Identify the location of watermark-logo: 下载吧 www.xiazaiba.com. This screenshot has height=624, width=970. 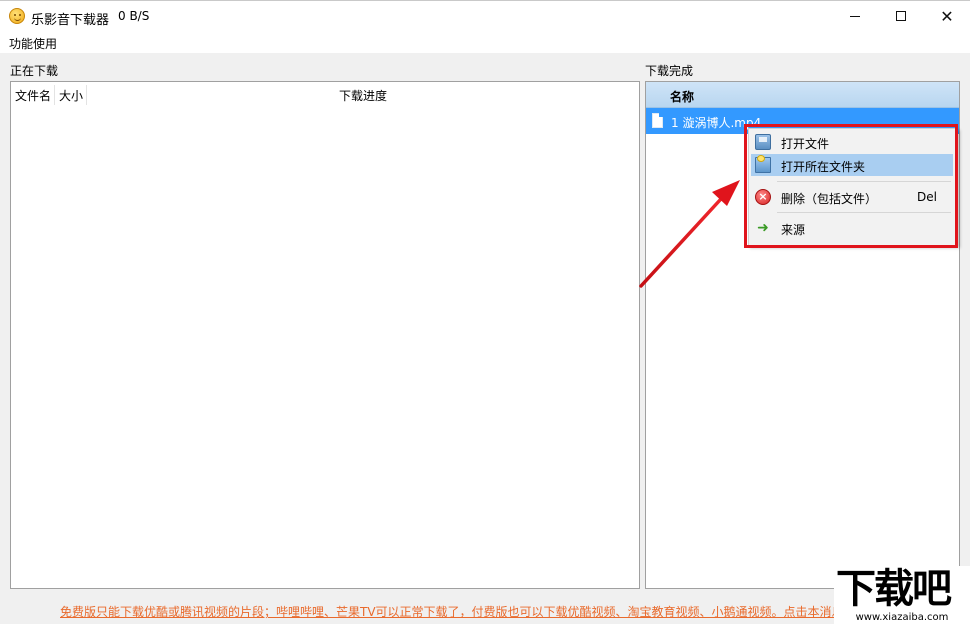
(902, 595).